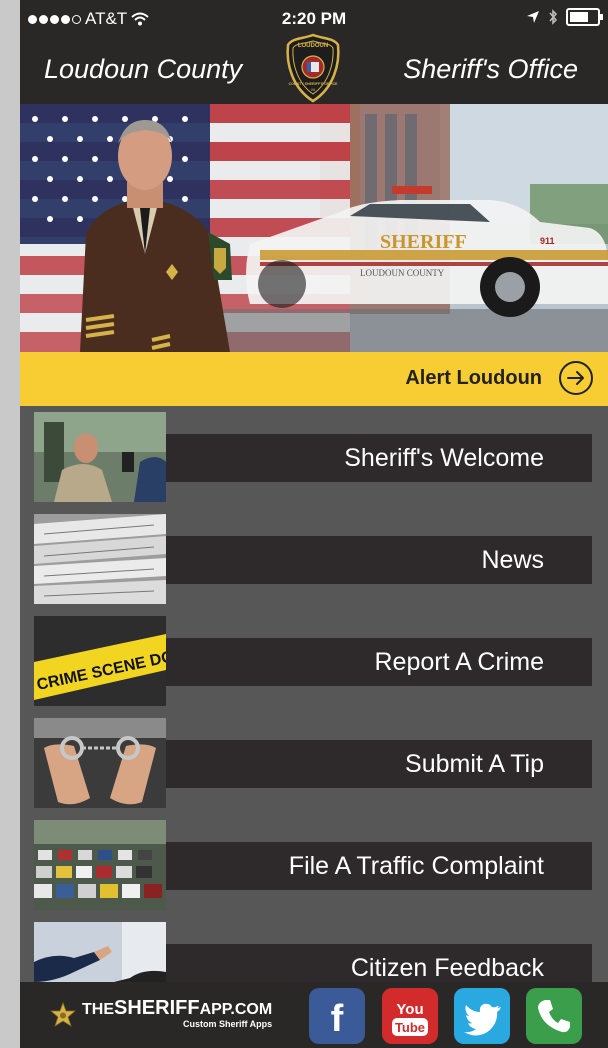  What do you see at coordinates (236, 1009) in the screenshot?
I see `brand-suffix: APP.COM` at bounding box center [236, 1009].